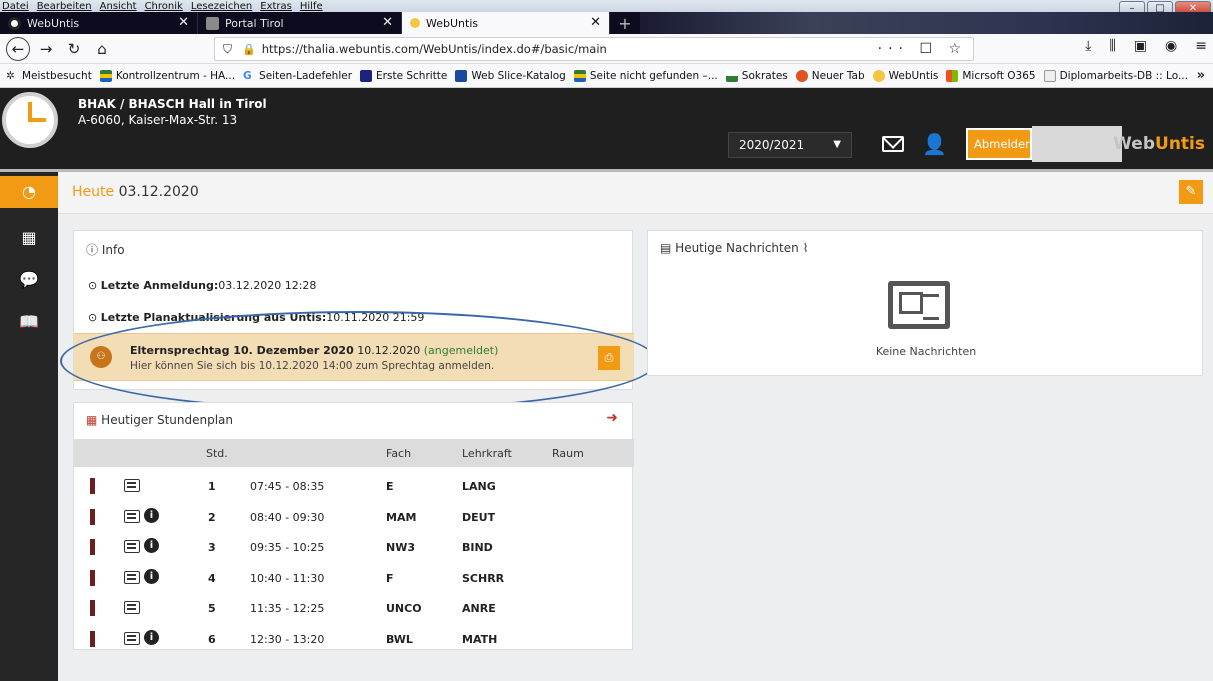 This screenshot has height=681, width=1213. What do you see at coordinates (287, 578) in the screenshot?
I see `cell-time: 10:40 - 11:30` at bounding box center [287, 578].